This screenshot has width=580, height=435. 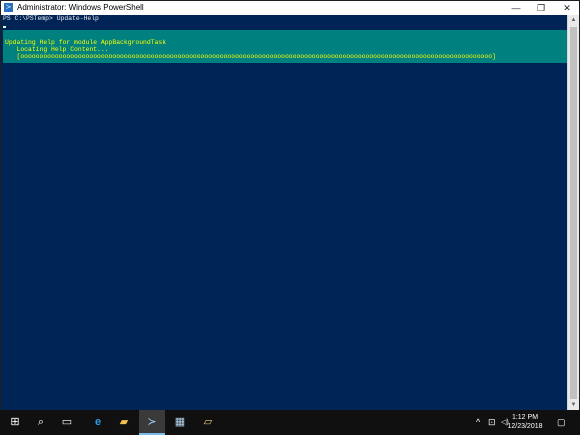 I want to click on task-view-icon: ▭, so click(x=67, y=422).